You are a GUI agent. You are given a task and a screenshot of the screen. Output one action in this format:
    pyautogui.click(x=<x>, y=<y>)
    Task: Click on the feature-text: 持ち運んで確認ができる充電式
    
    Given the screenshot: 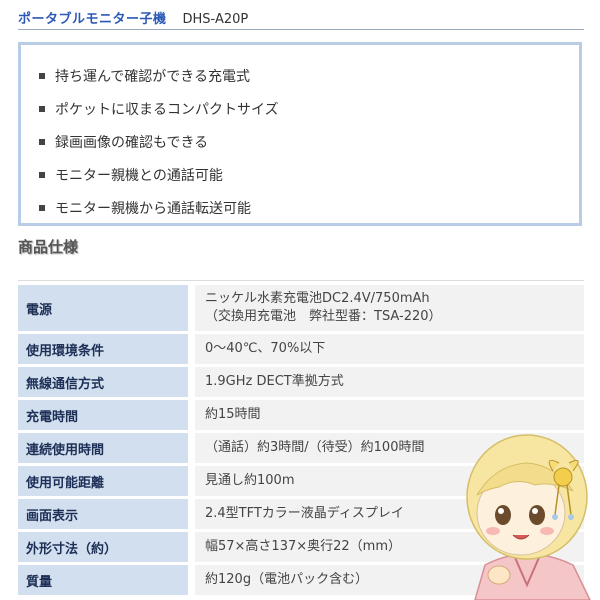 What is the action you would take?
    pyautogui.click(x=153, y=76)
    